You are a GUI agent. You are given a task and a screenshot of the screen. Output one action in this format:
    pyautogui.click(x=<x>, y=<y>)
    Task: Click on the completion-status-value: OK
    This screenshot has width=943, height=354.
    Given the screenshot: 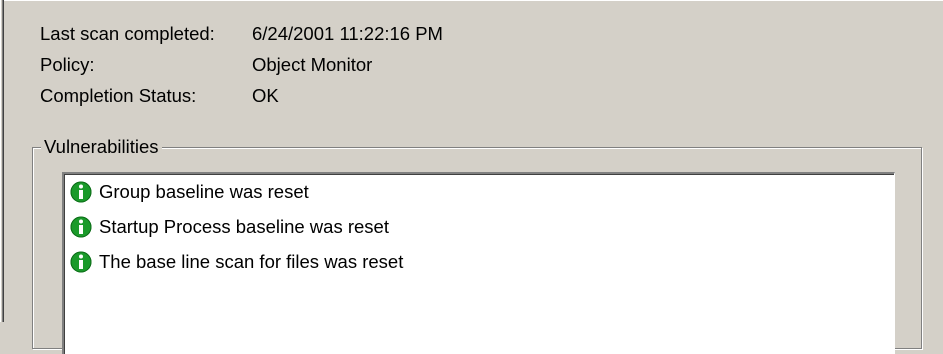 What is the action you would take?
    pyautogui.click(x=265, y=95)
    